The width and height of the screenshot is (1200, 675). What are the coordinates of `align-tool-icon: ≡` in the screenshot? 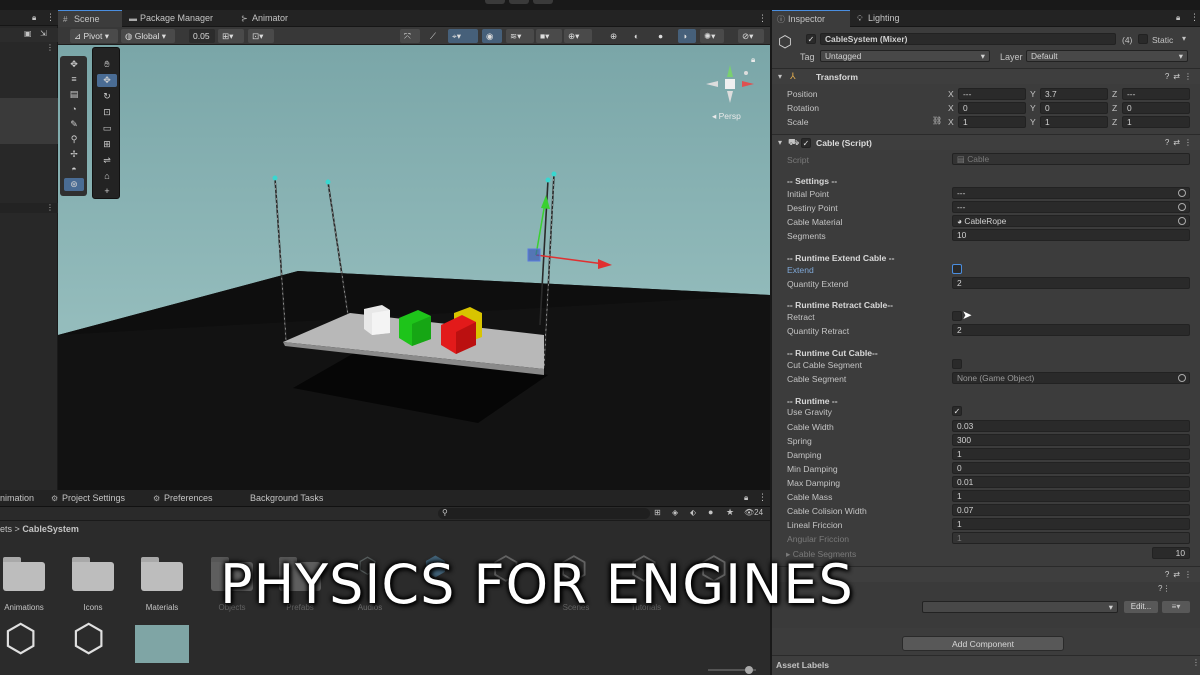 It's located at (74, 79).